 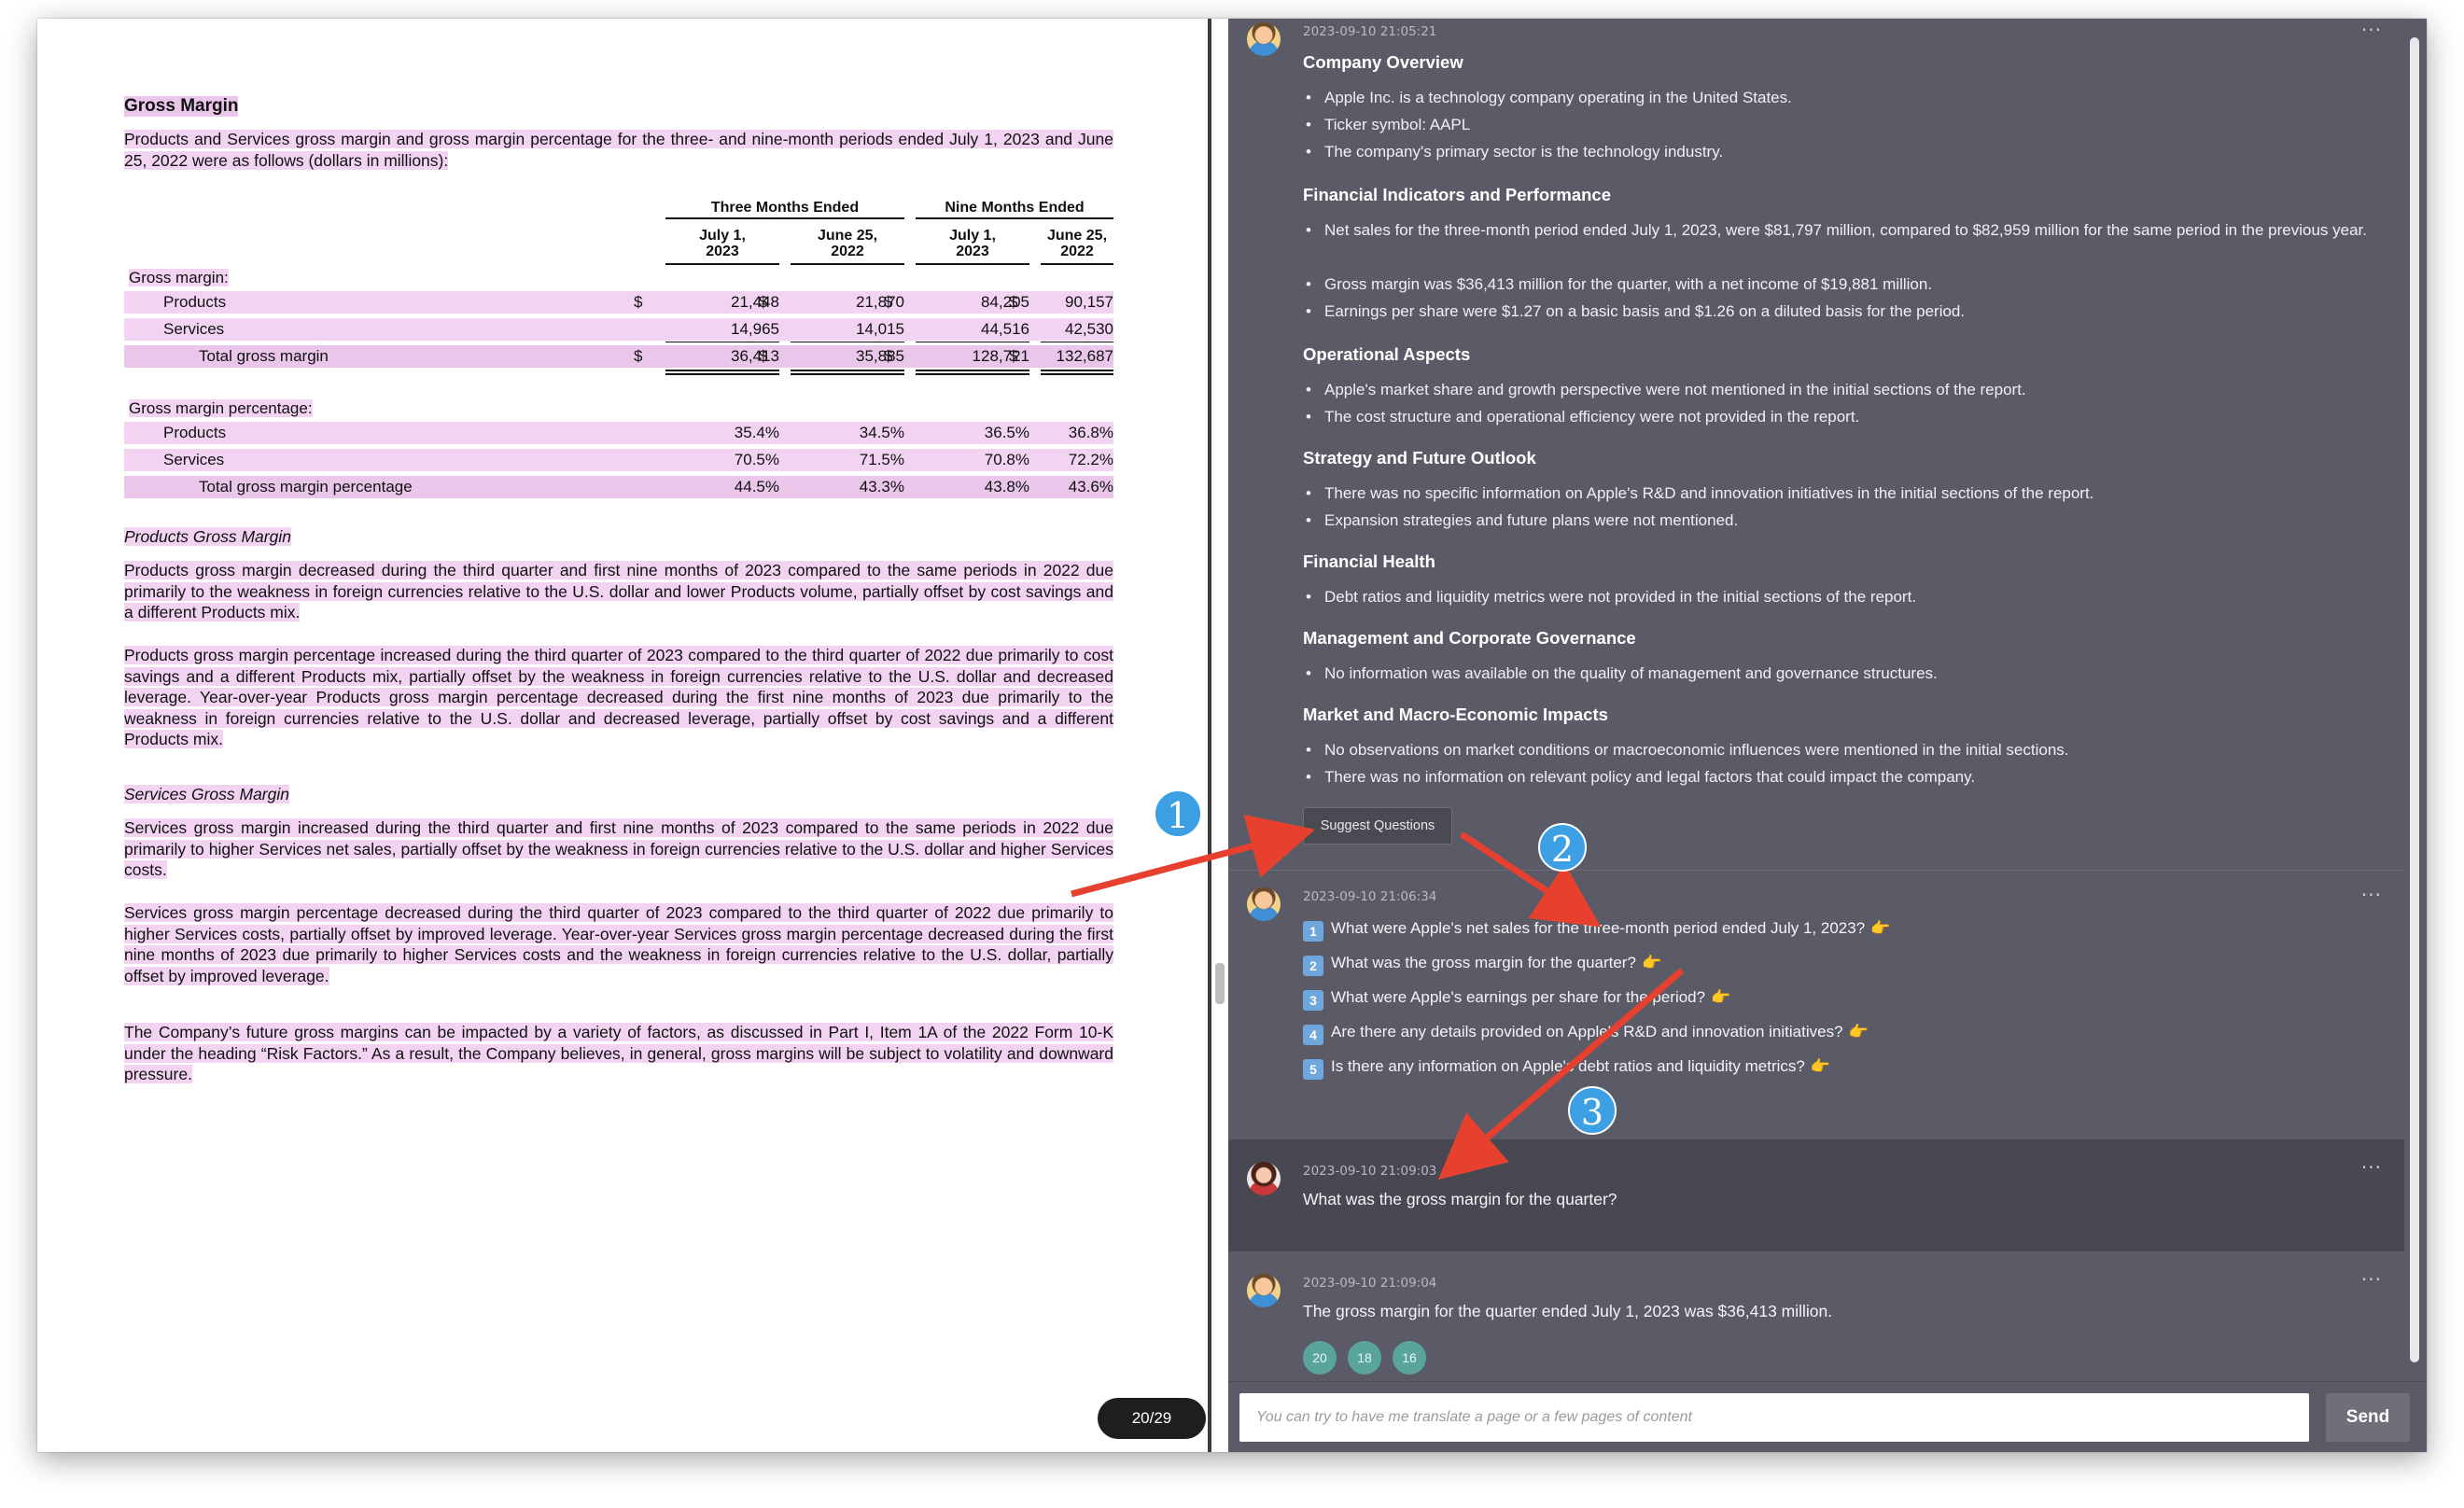 What do you see at coordinates (1409, 1358) in the screenshot?
I see `page-reference-chip: 16` at bounding box center [1409, 1358].